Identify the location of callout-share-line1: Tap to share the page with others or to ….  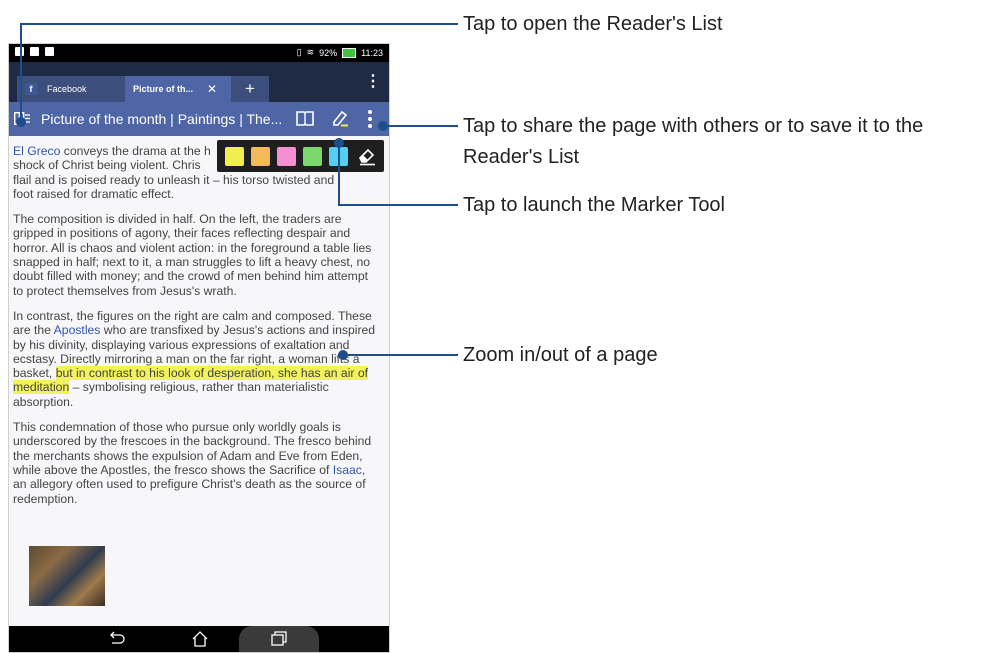
(693, 126).